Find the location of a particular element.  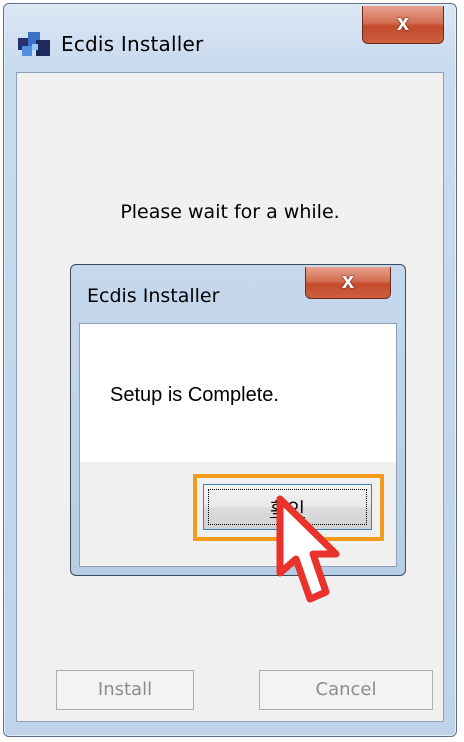

dialog-message-area: Setup is Complete. is located at coordinates (238, 393).